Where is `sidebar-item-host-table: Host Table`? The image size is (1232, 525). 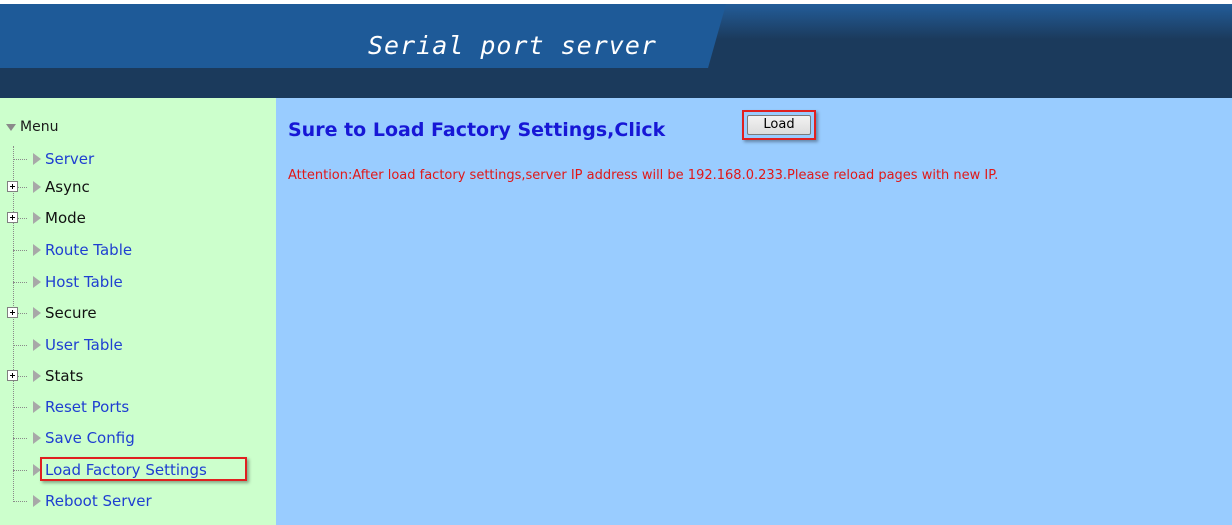 sidebar-item-host-table: Host Table is located at coordinates (135, 282).